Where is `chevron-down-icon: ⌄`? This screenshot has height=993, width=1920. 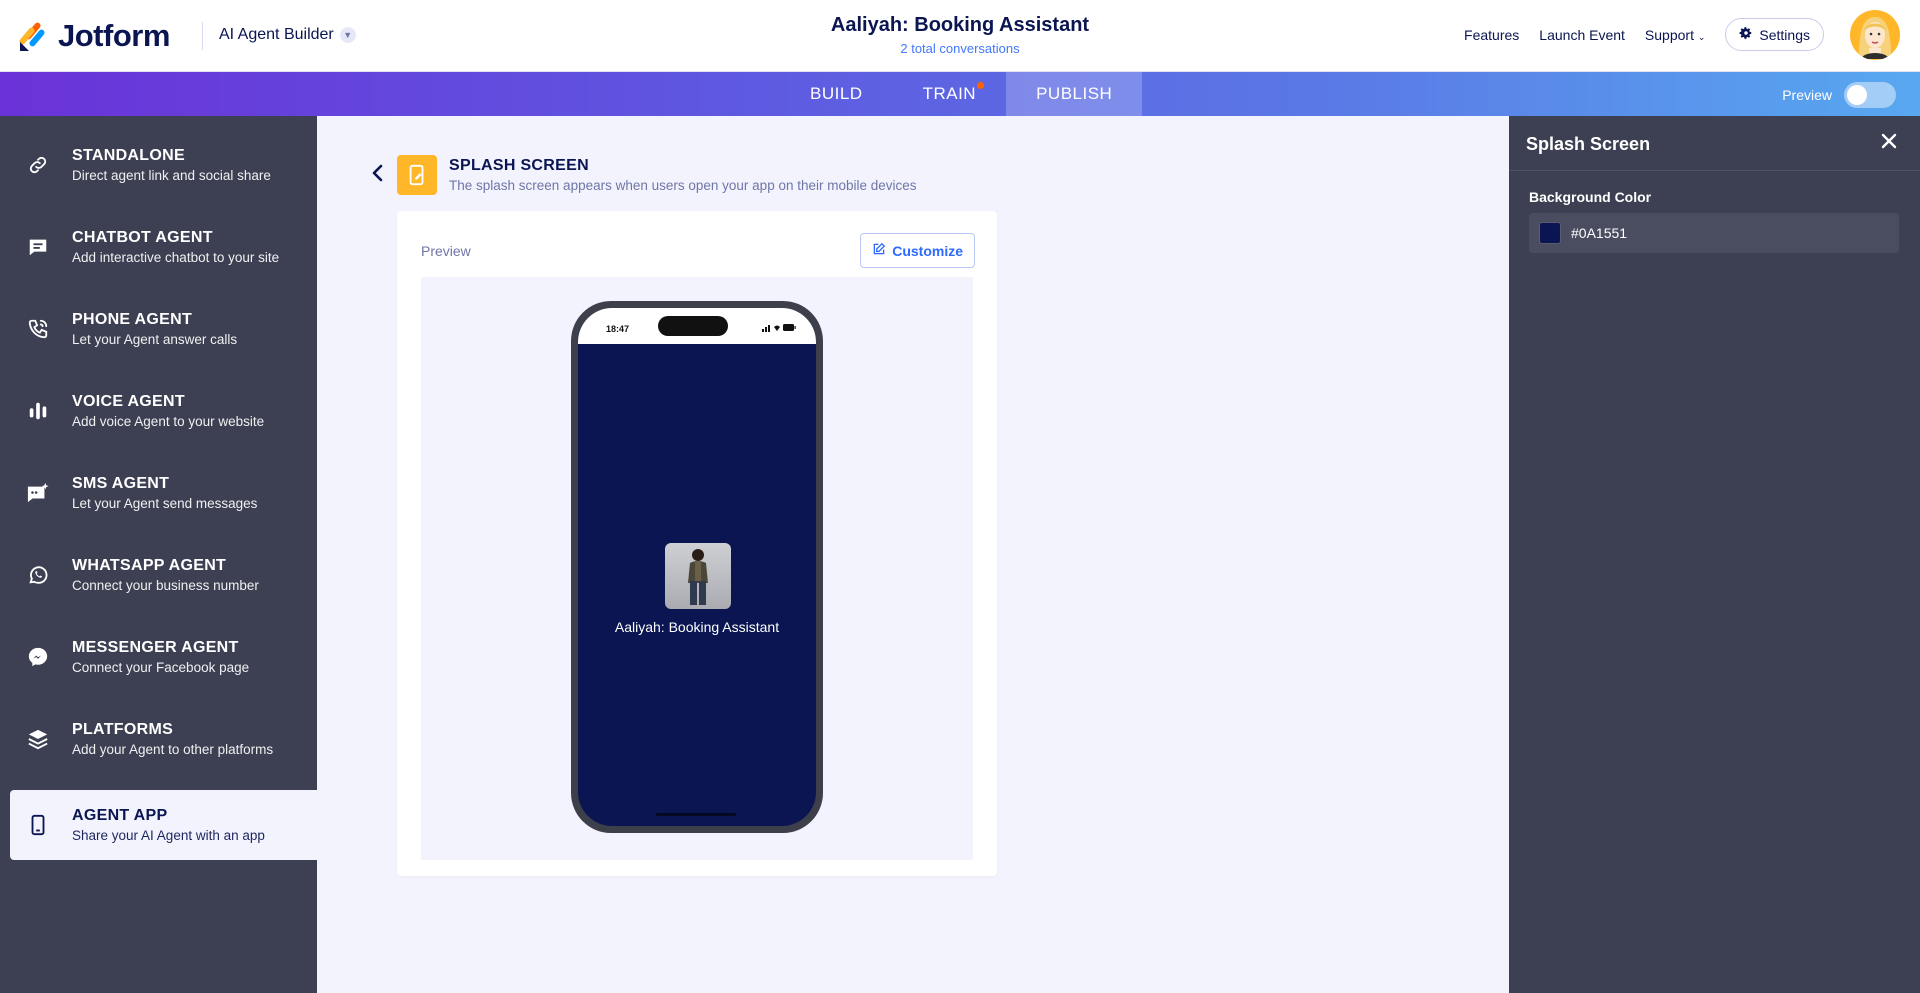 chevron-down-icon: ⌄ is located at coordinates (1701, 36).